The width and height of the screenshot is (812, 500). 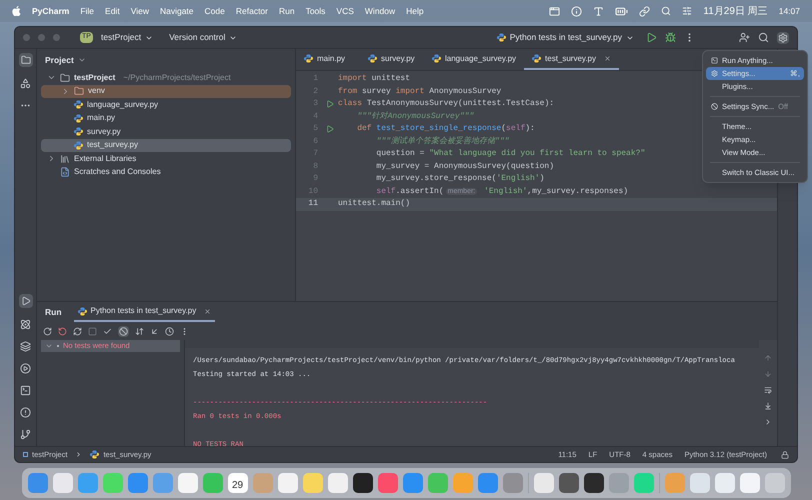 What do you see at coordinates (576, 11) in the screenshot?
I see `info-icon` at bounding box center [576, 11].